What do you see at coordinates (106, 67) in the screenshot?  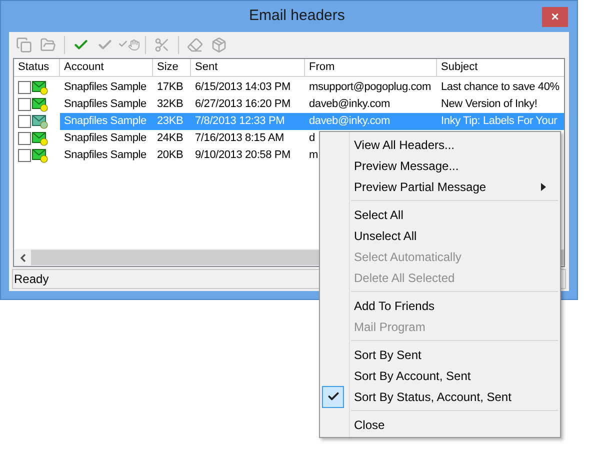 I see `column-header: Account` at bounding box center [106, 67].